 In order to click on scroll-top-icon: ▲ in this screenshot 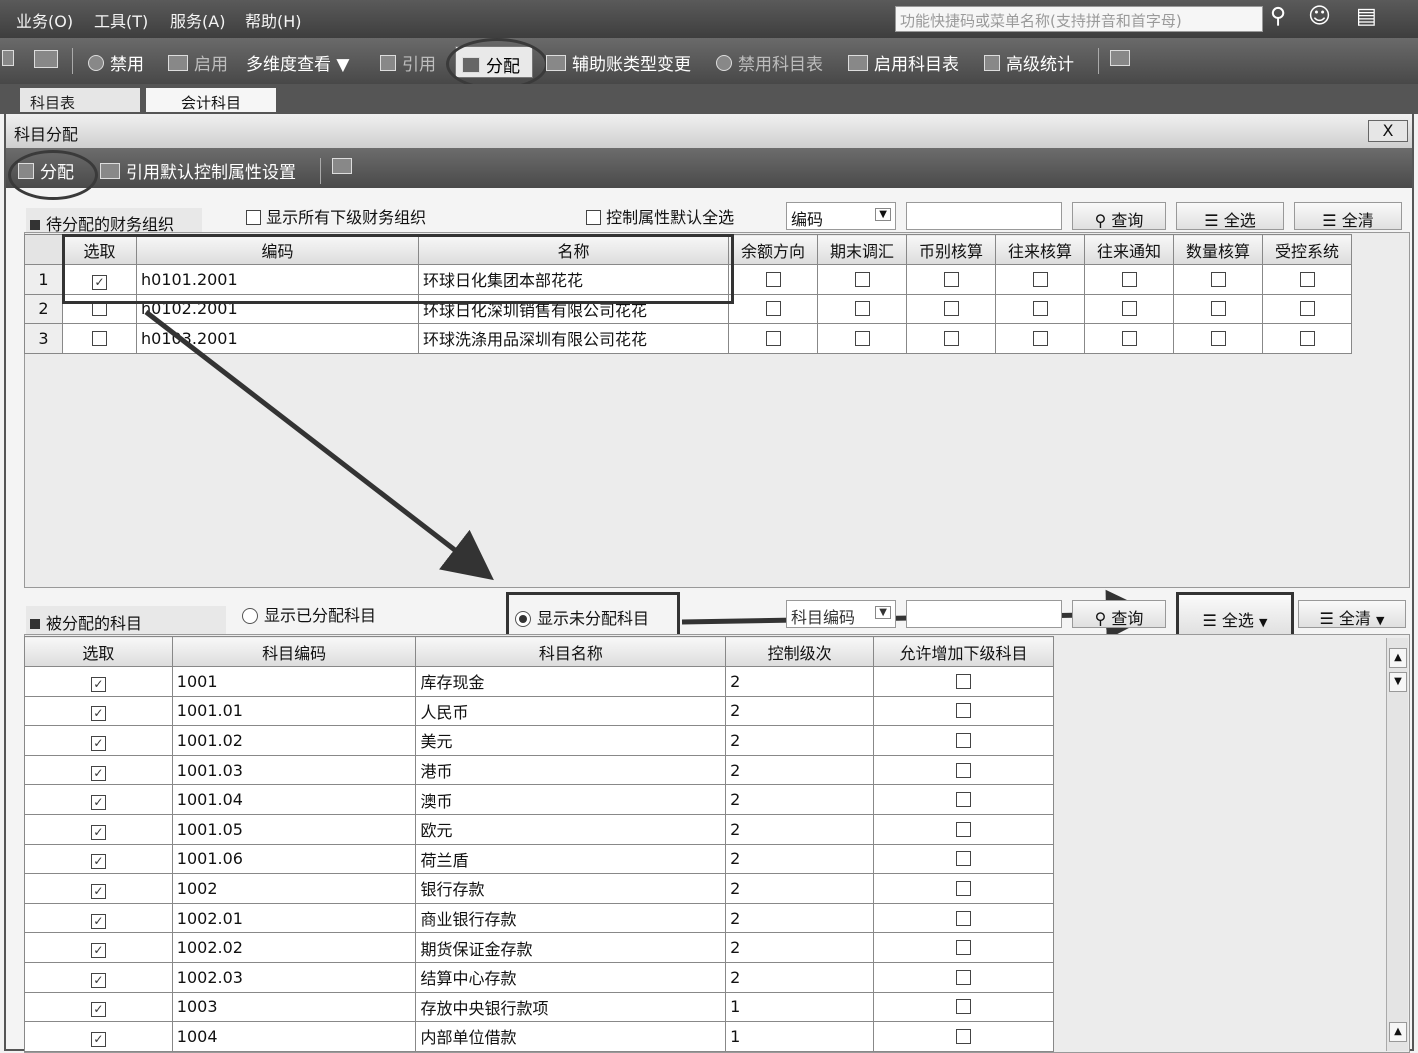, I will do `click(1398, 1032)`.